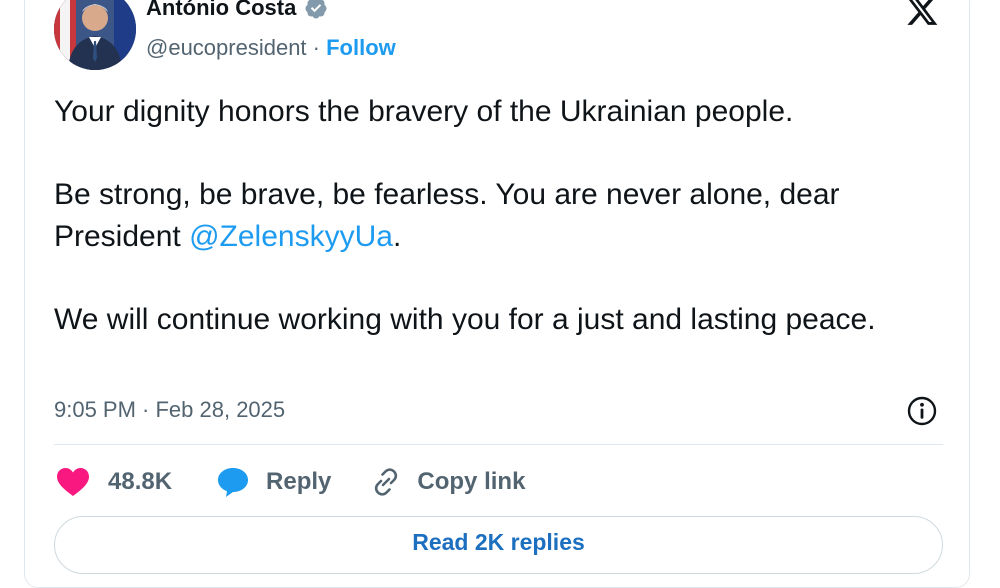  I want to click on reply-label: Reply, so click(299, 481).